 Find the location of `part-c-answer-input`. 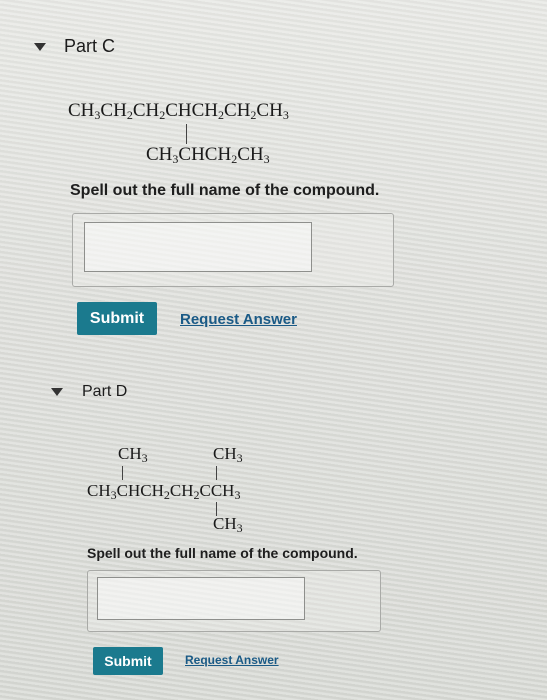

part-c-answer-input is located at coordinates (198, 247).